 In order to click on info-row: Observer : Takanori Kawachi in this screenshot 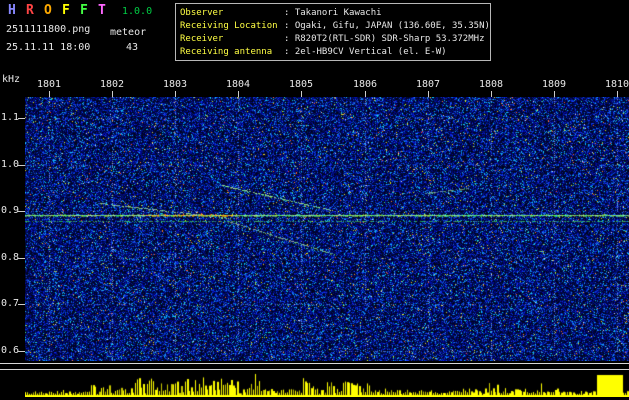, I will do `click(335, 13)`.